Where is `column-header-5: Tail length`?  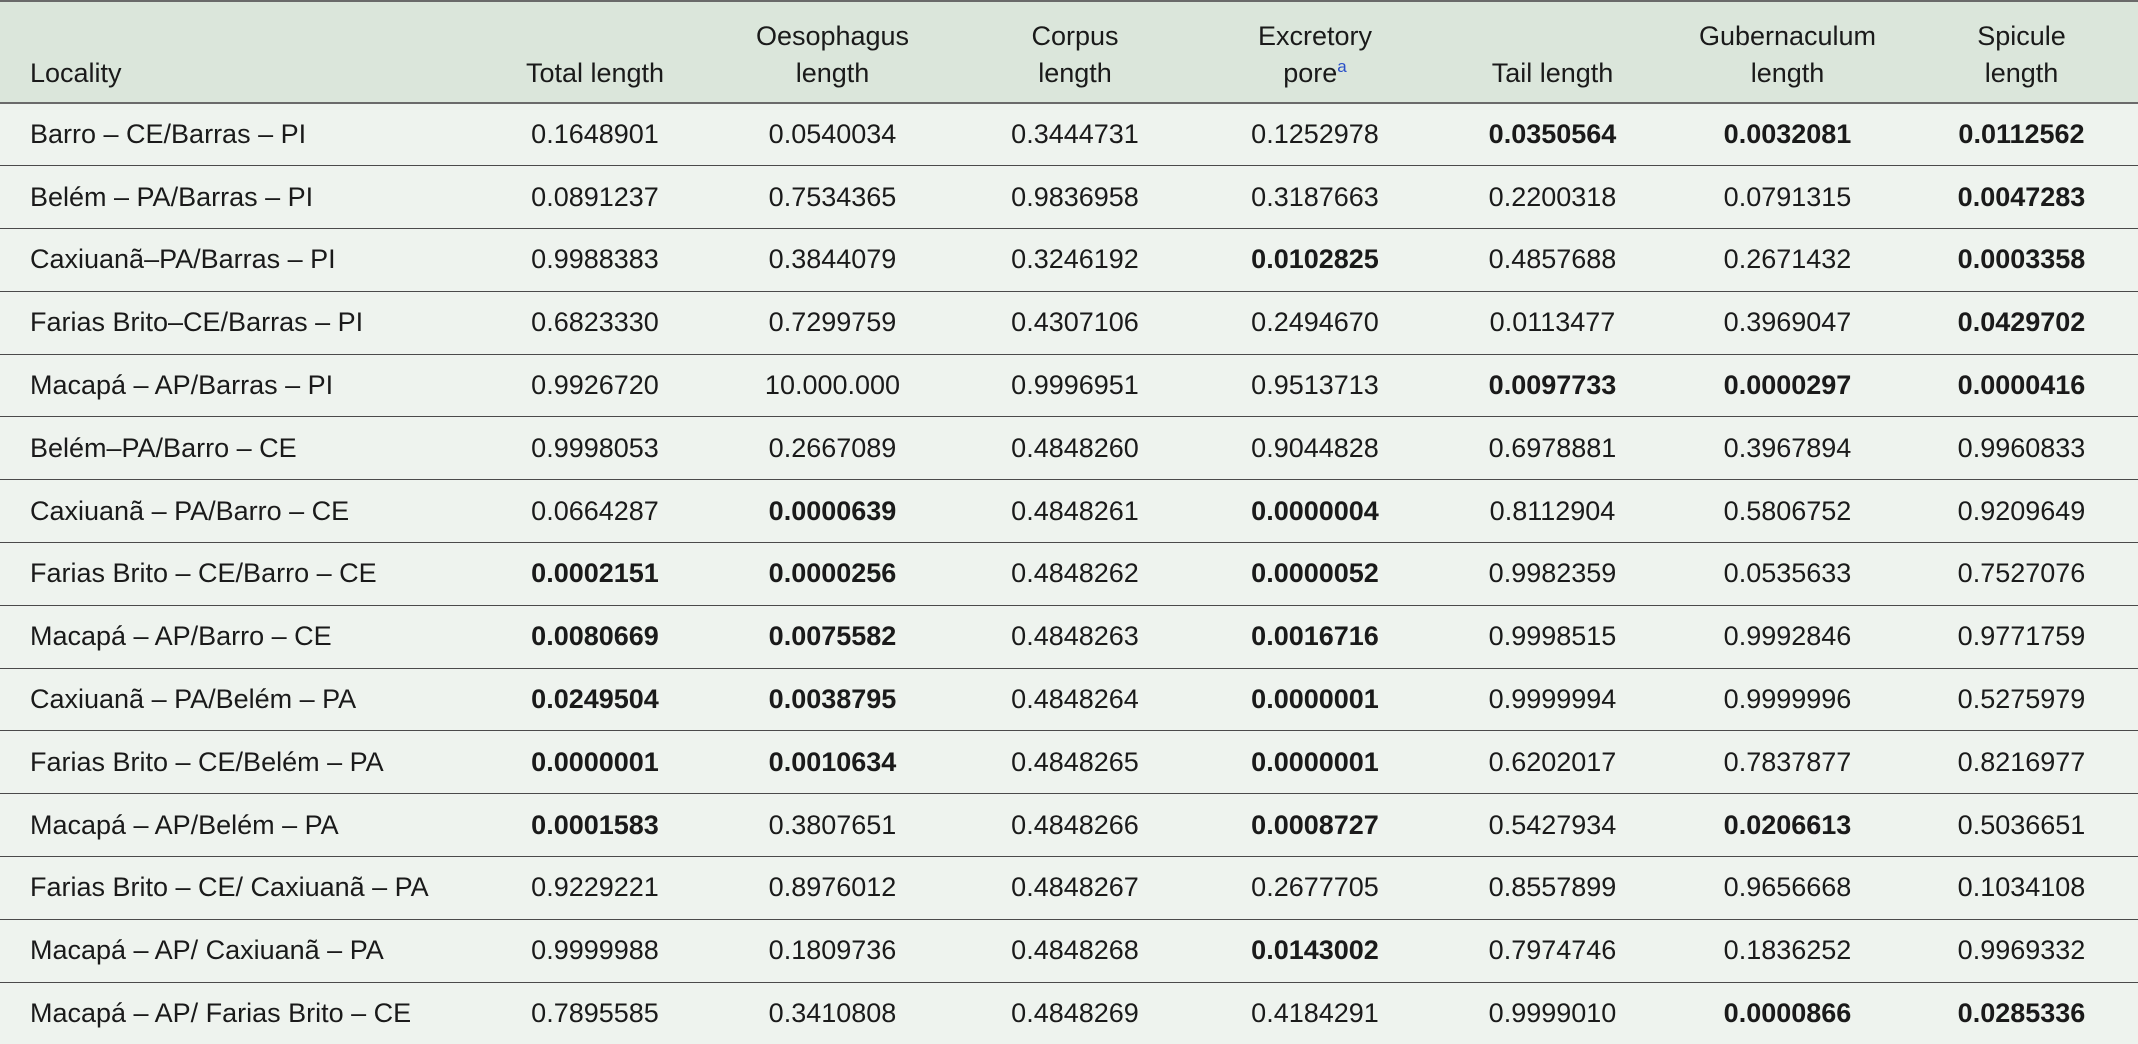
column-header-5: Tail length is located at coordinates (1552, 52).